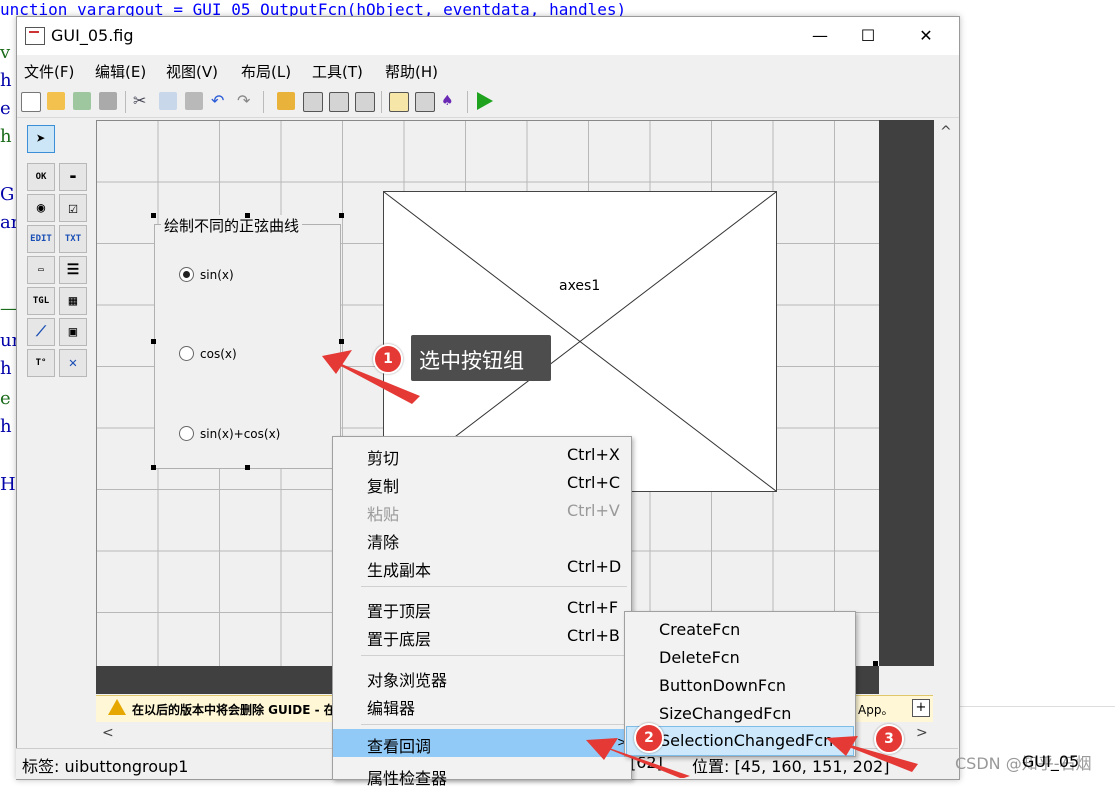  Describe the element at coordinates (494, 724) in the screenshot. I see `ctx-separator` at that location.